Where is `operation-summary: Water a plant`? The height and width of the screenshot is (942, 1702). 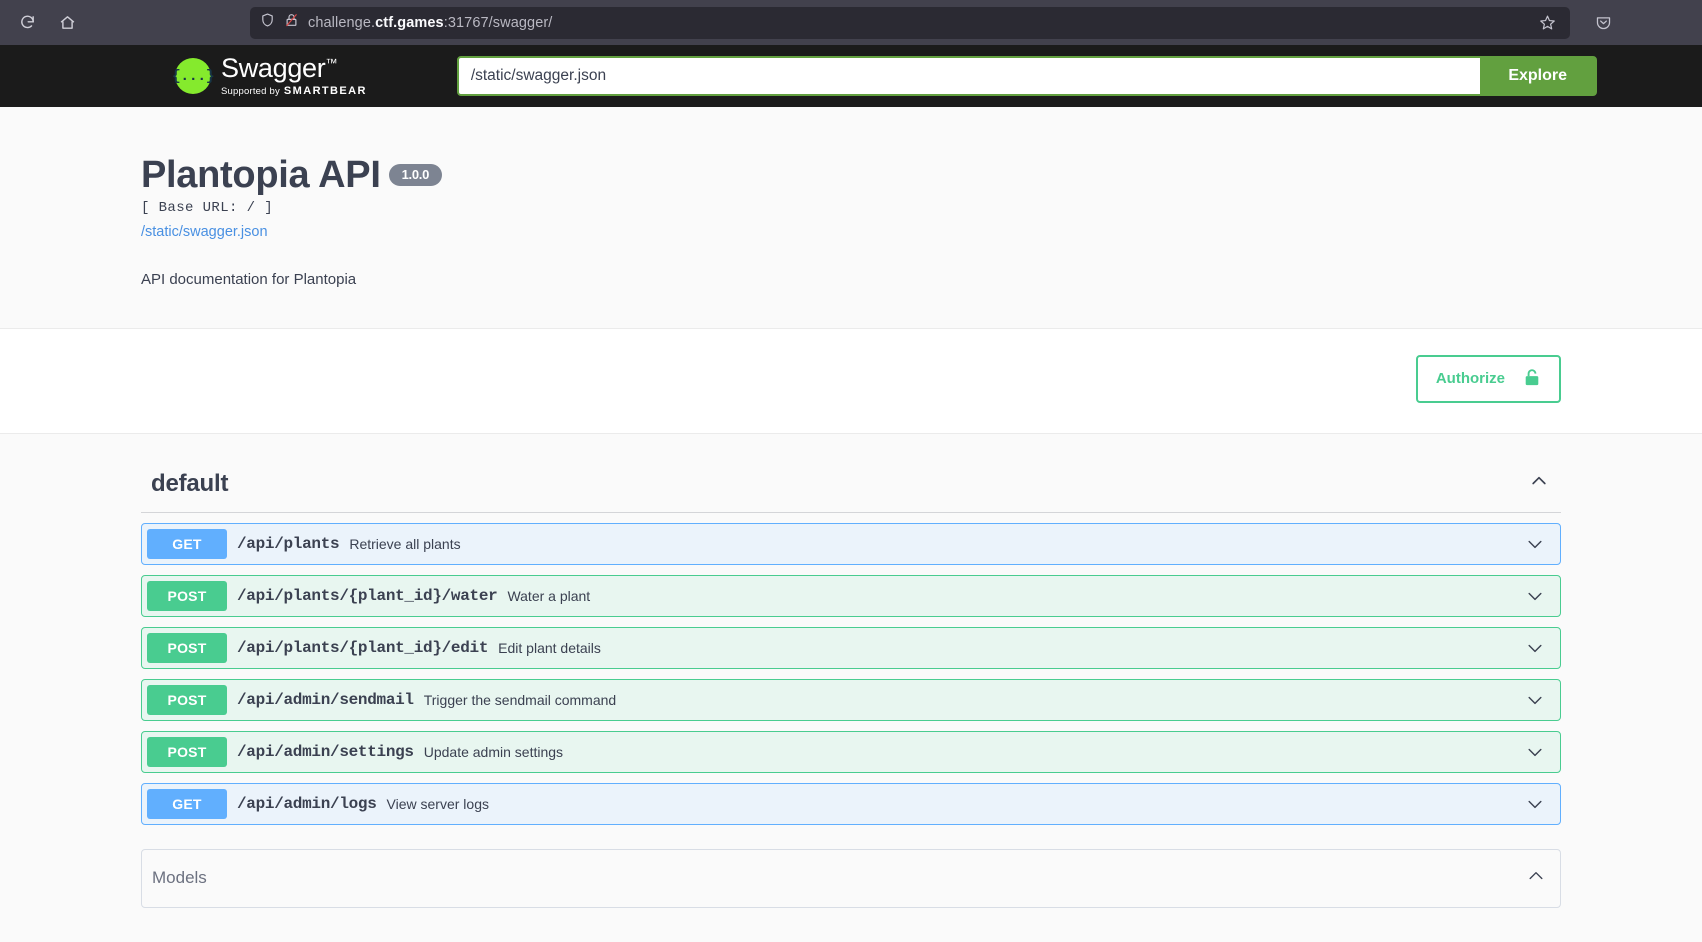 operation-summary: Water a plant is located at coordinates (549, 595).